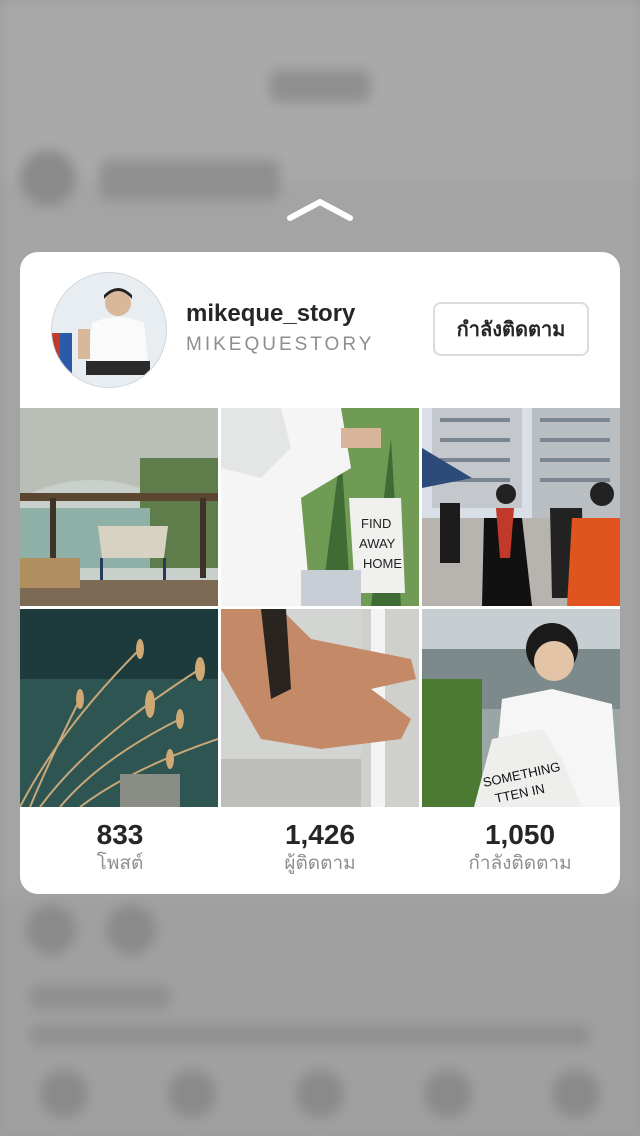 This screenshot has width=640, height=1136. Describe the element at coordinates (576, 1094) in the screenshot. I see `background-profile-icon` at that location.